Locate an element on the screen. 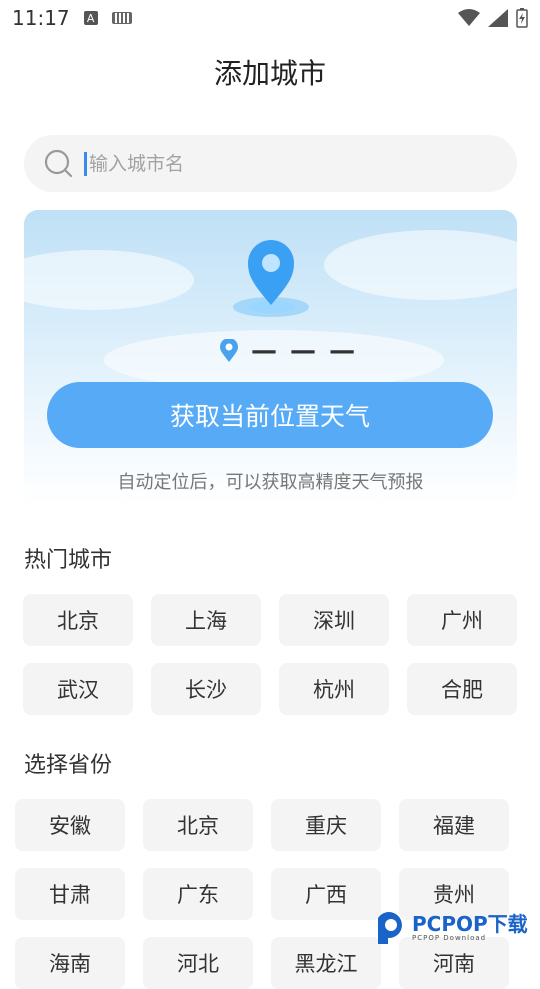 The width and height of the screenshot is (540, 989). pcpop-logo-icon is located at coordinates (390, 928).